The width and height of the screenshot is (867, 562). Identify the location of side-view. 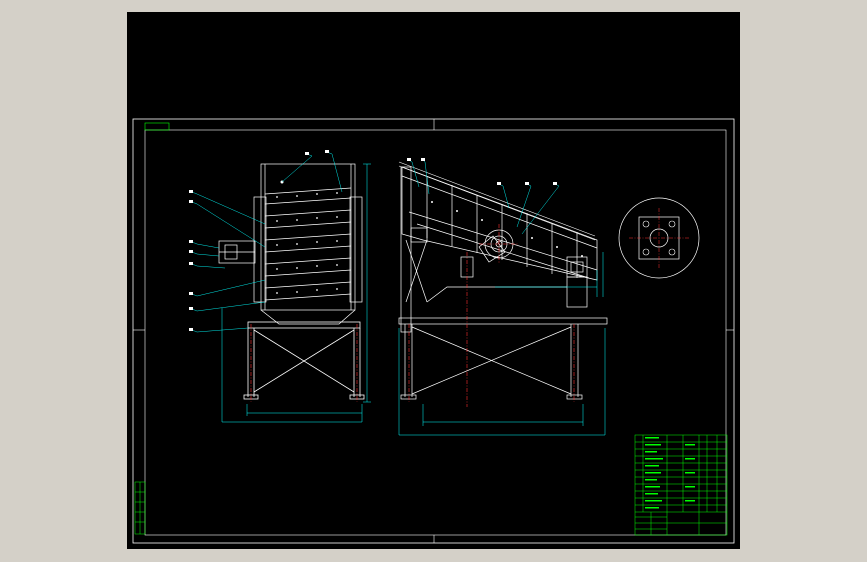
(503, 297).